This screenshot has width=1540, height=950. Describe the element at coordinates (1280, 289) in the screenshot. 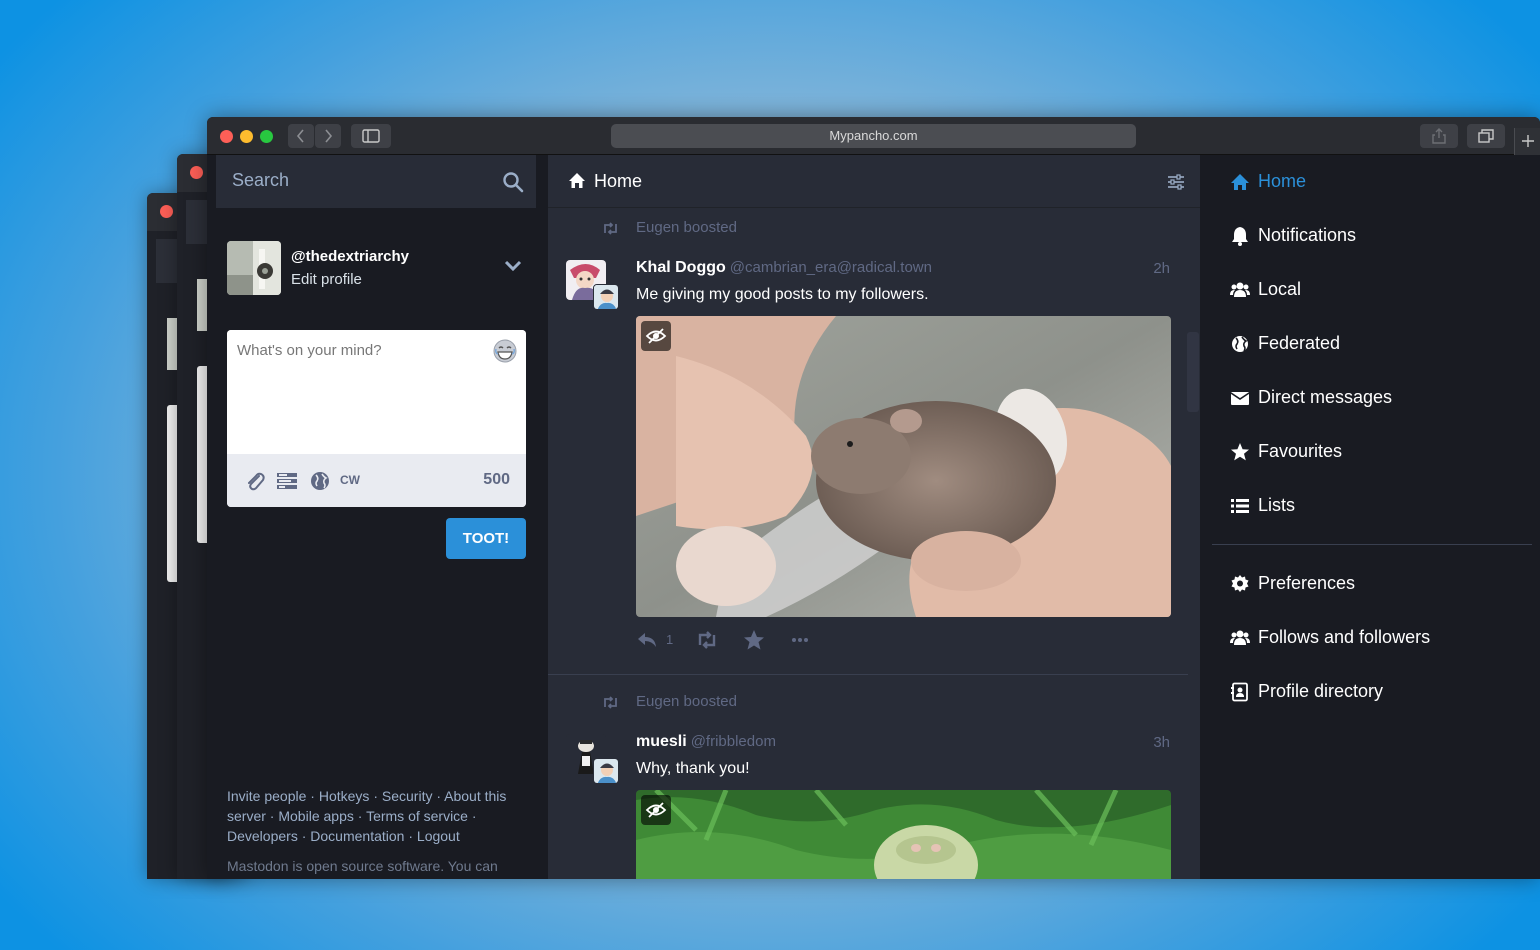

I see `nav-label: Local` at that location.